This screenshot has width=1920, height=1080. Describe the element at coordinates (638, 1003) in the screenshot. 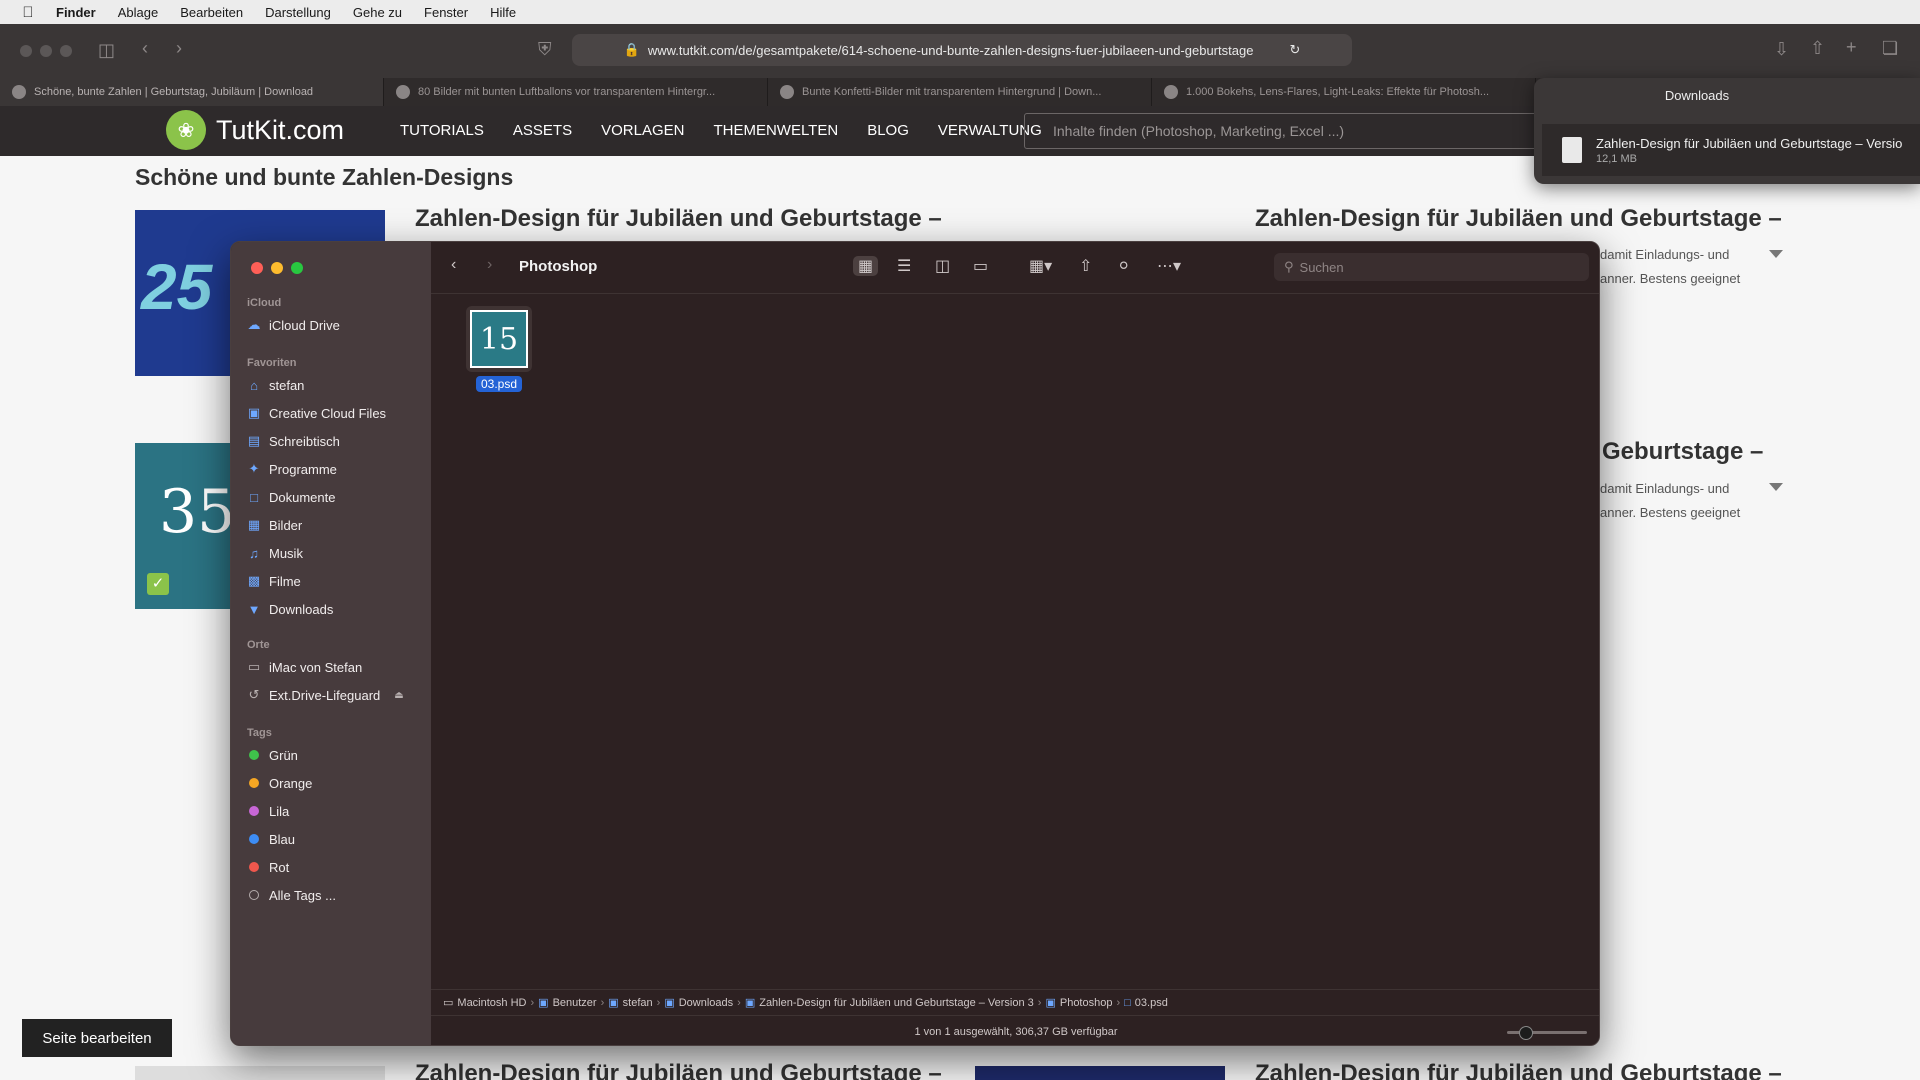

I see `path-segment: stefan` at that location.